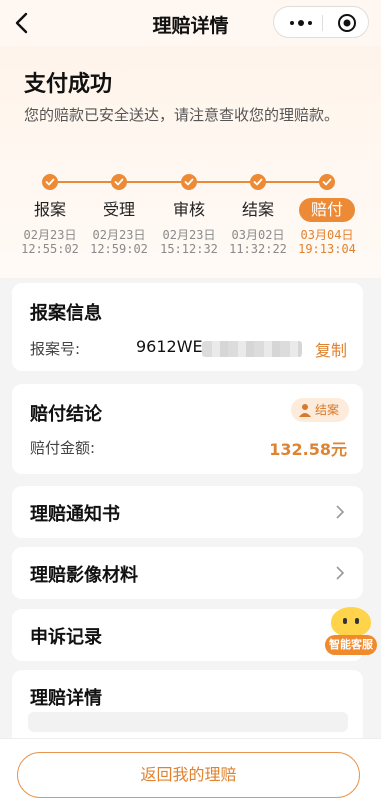  What do you see at coordinates (169, 346) in the screenshot?
I see `case-number-value: 9612WE` at bounding box center [169, 346].